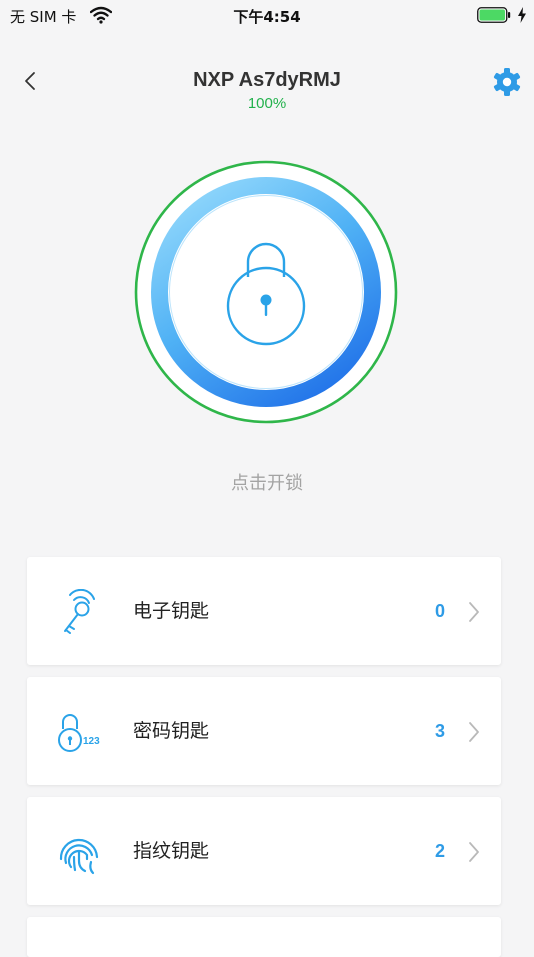 This screenshot has width=534, height=957. Describe the element at coordinates (494, 15) in the screenshot. I see `battery-icon` at that location.